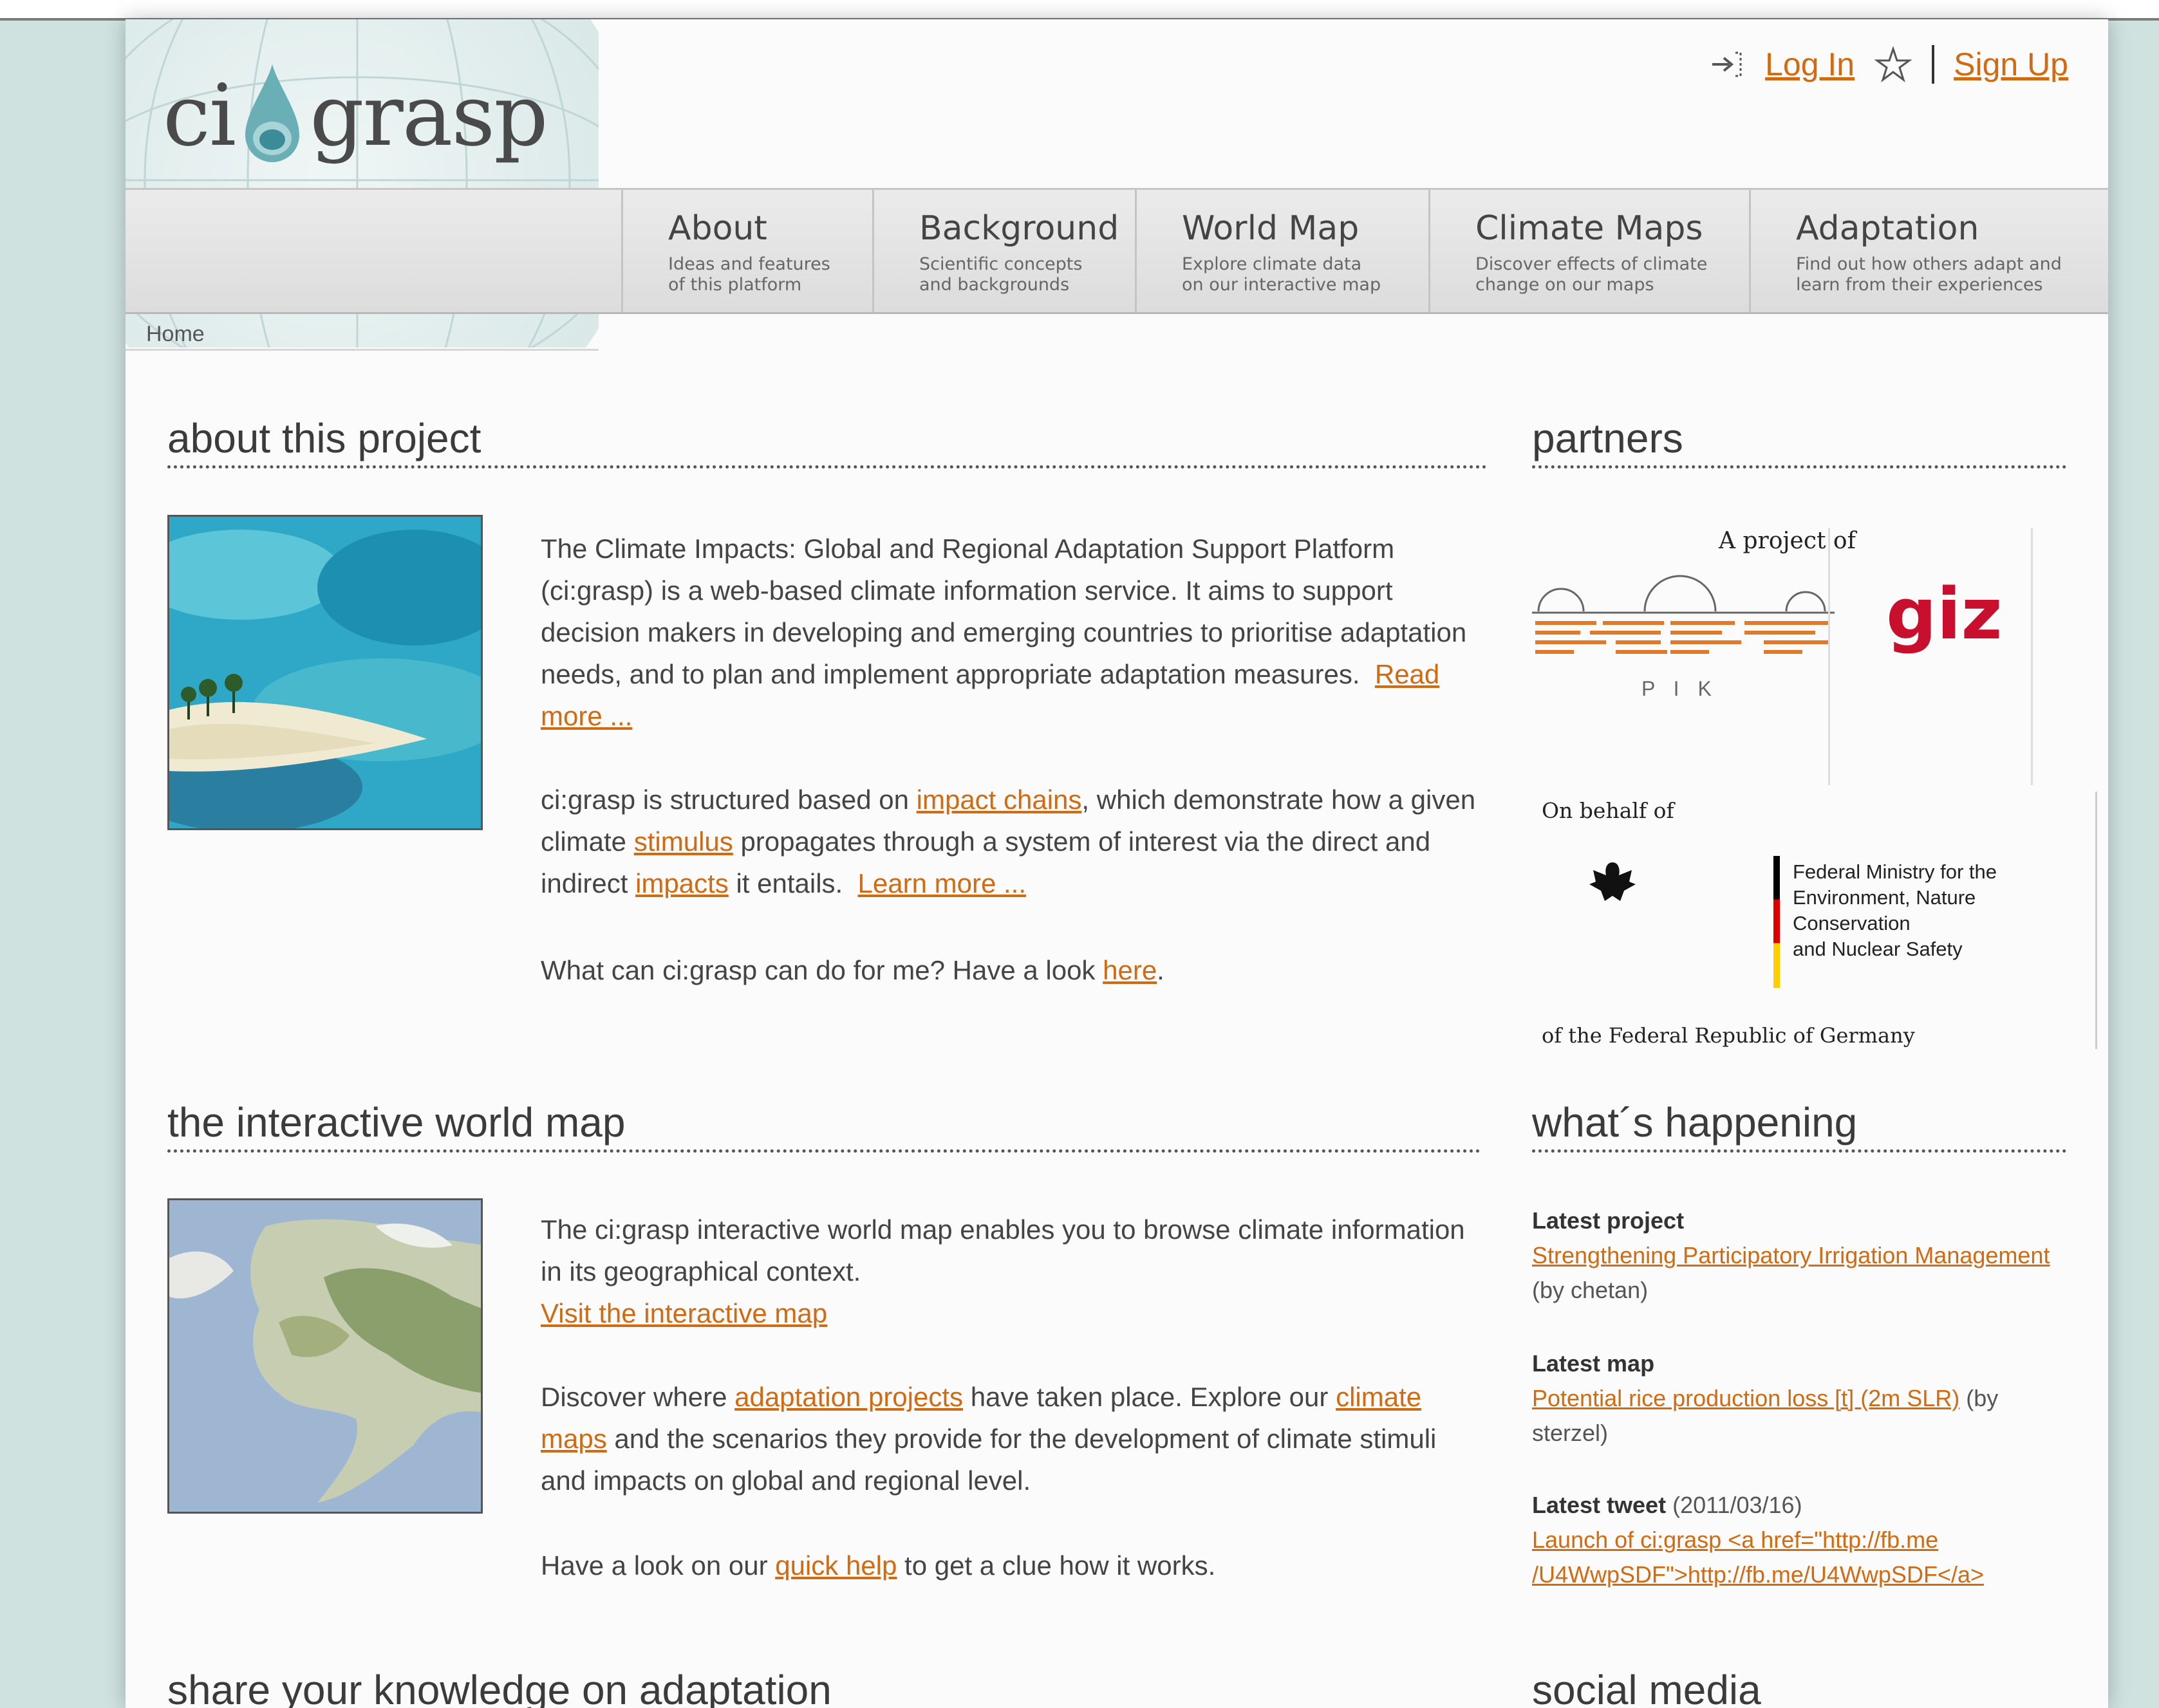  What do you see at coordinates (1893, 64) in the screenshot?
I see `star-icon` at bounding box center [1893, 64].